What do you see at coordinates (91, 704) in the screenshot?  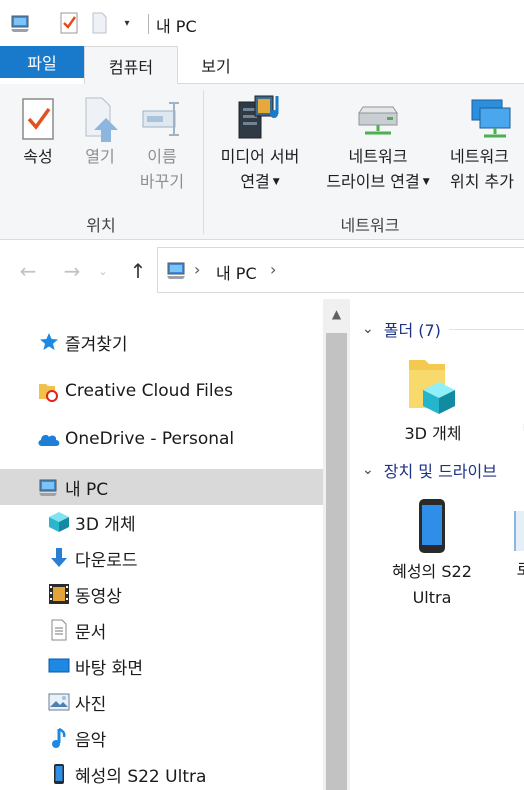 I see `nav-label: 사진` at bounding box center [91, 704].